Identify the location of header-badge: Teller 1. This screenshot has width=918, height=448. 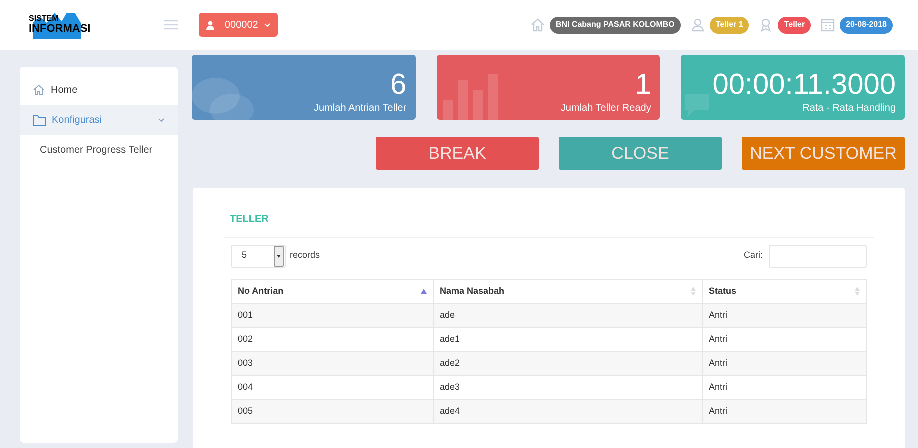
(730, 25).